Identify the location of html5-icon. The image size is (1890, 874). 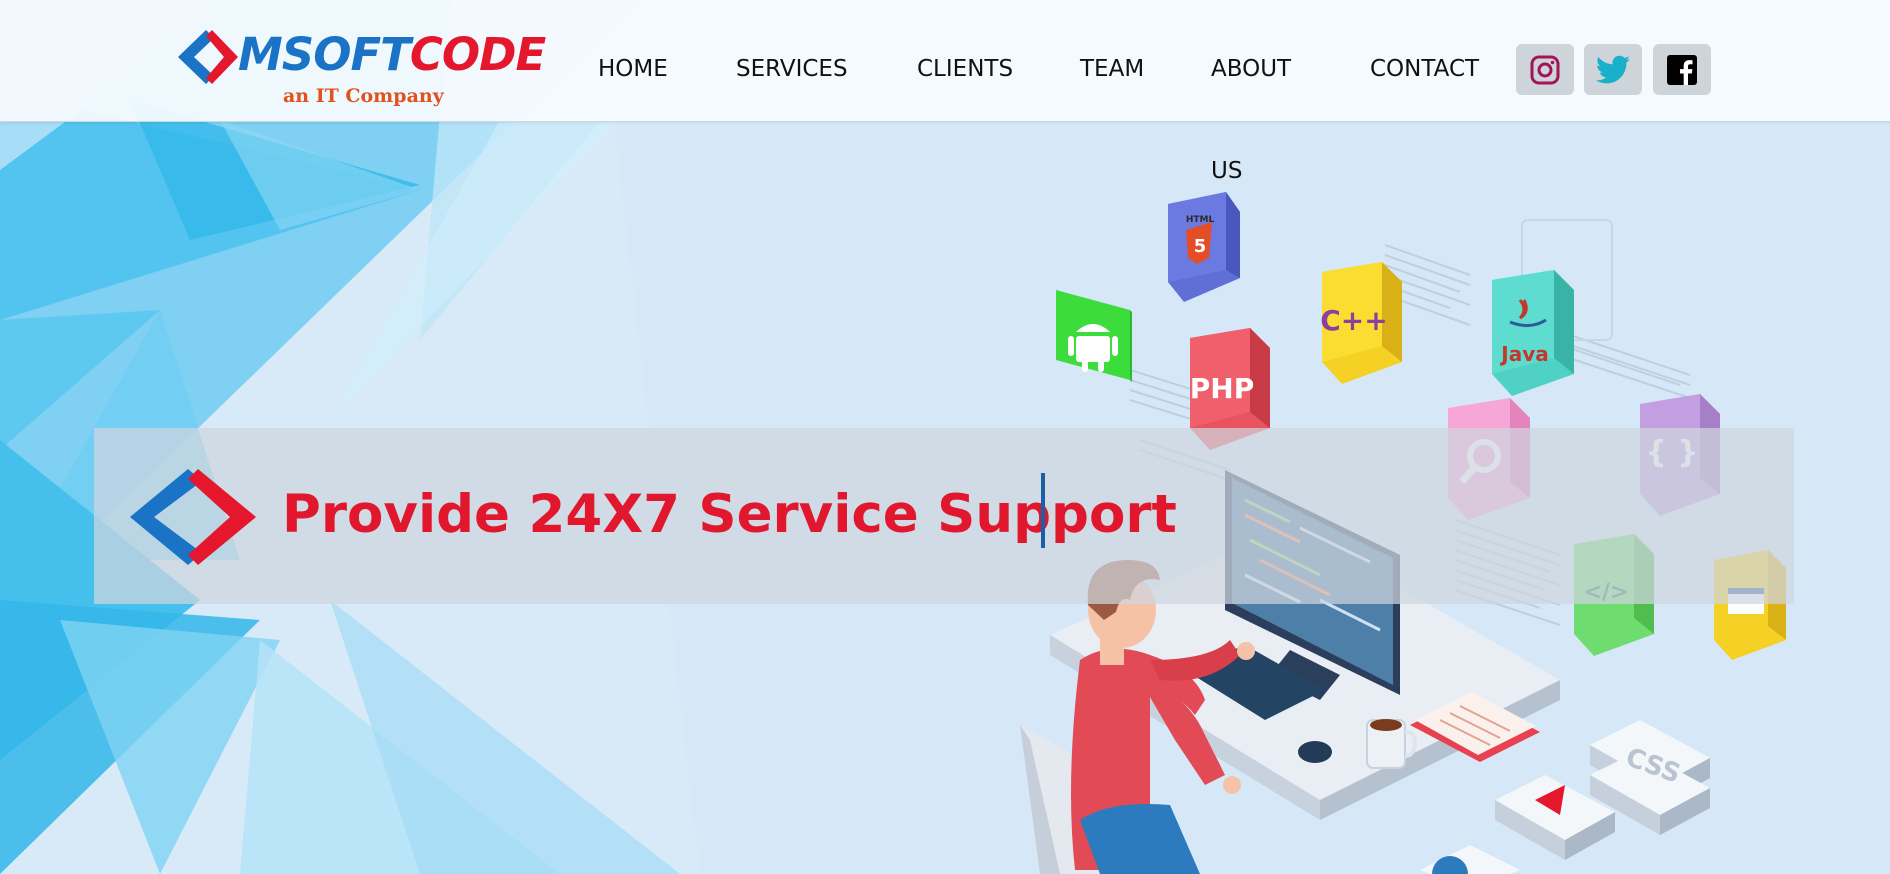
(1204, 247).